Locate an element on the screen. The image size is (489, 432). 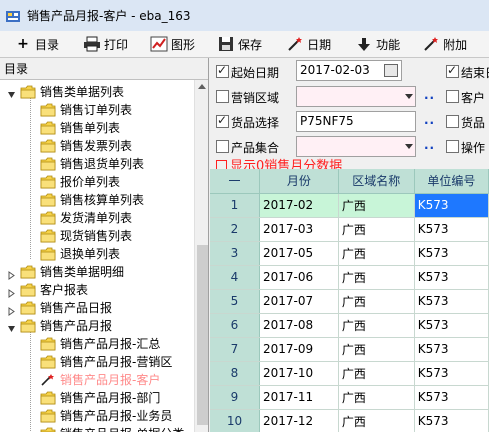
scroll-up-arrow-icon is located at coordinates (202, 86).